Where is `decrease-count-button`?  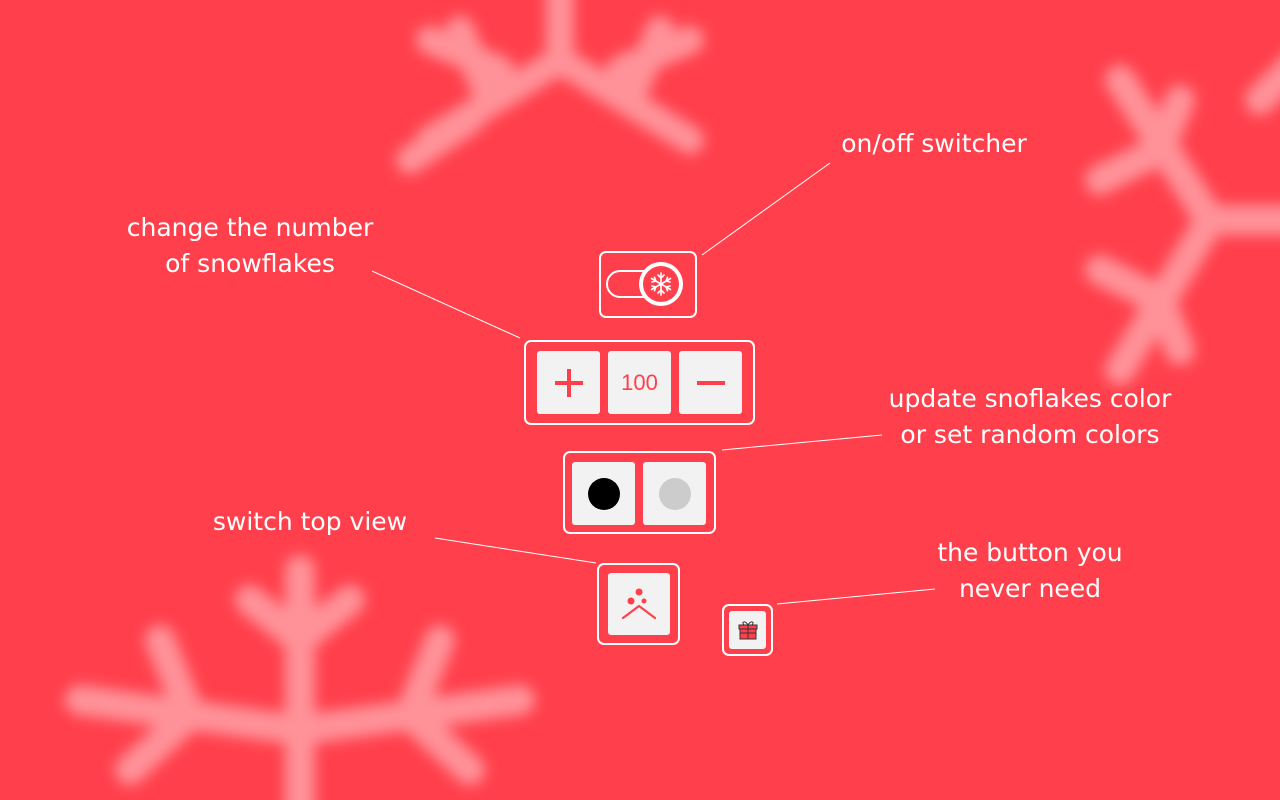 decrease-count-button is located at coordinates (710, 382).